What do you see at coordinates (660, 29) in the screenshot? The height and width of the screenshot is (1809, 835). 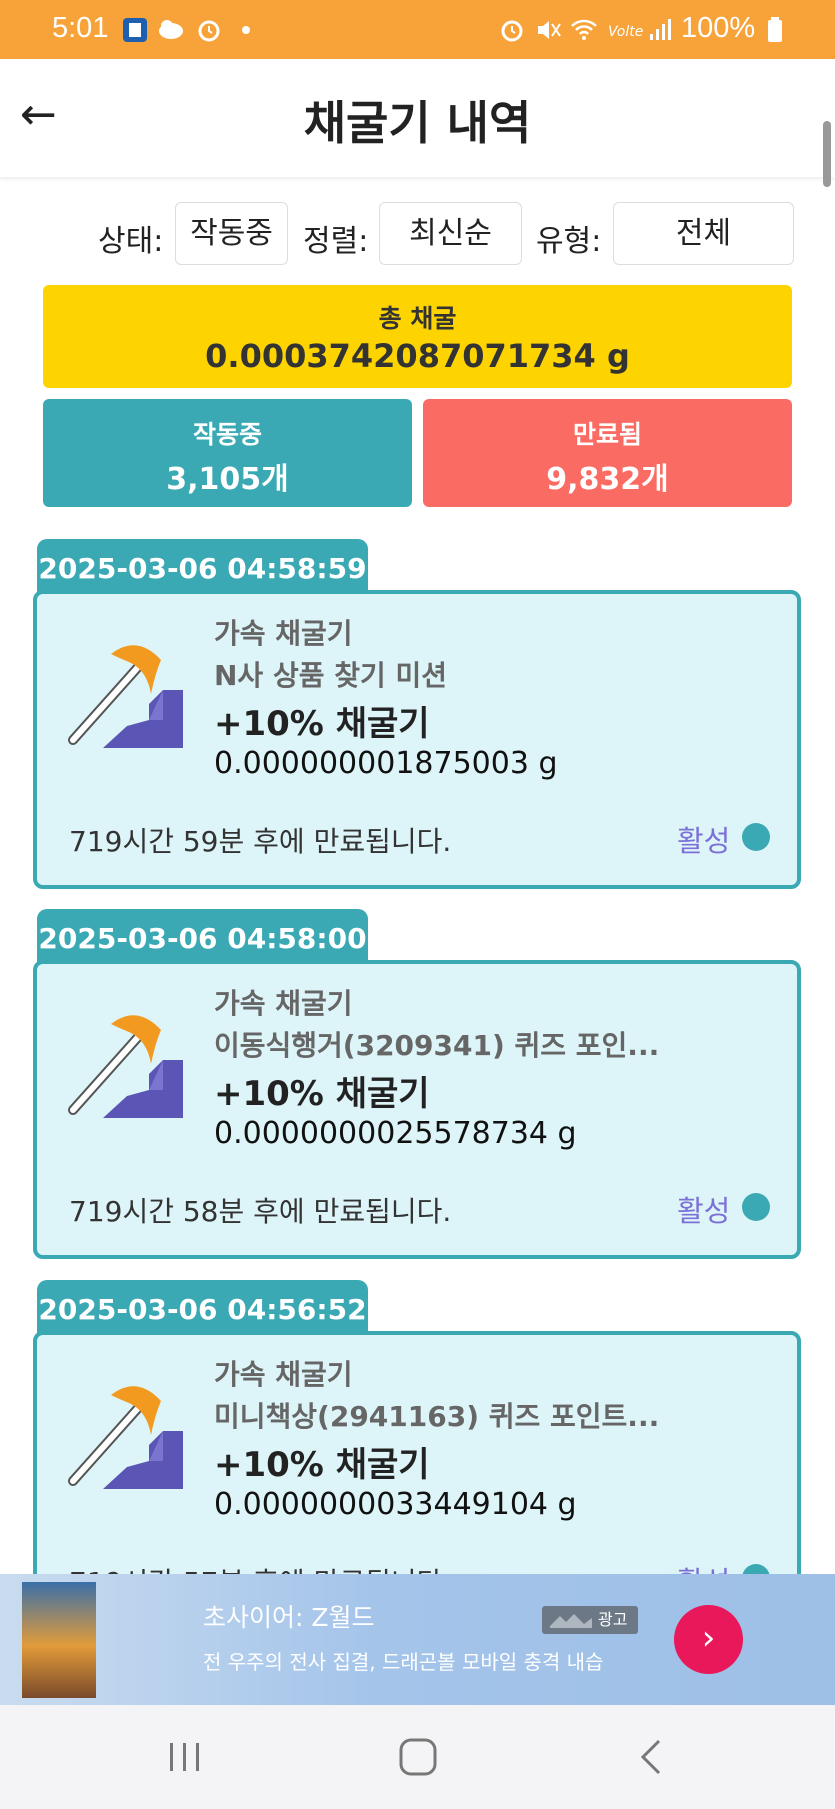 I see `signal-icon` at bounding box center [660, 29].